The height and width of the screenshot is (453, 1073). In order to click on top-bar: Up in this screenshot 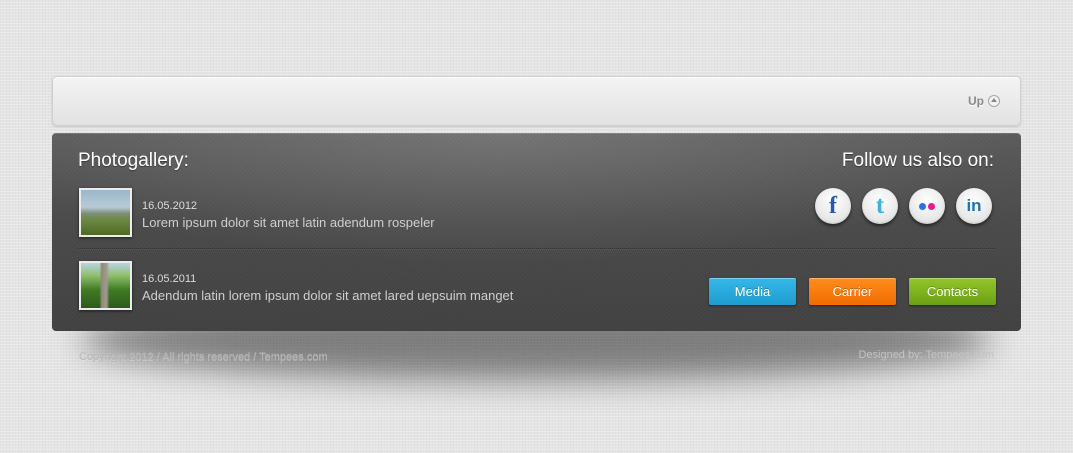, I will do `click(536, 101)`.